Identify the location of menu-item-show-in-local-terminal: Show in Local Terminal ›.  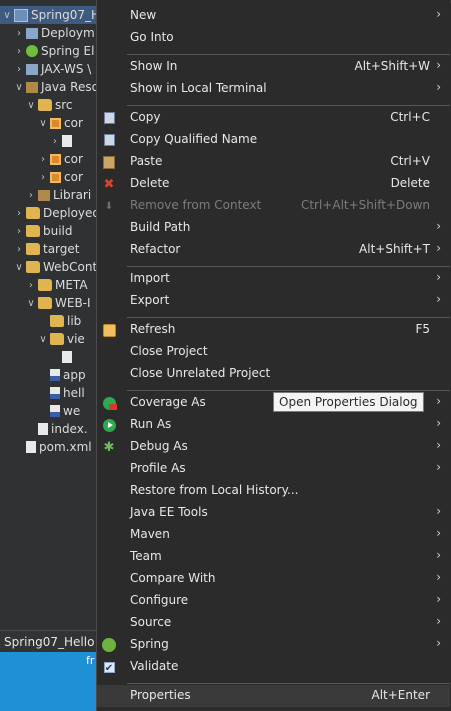
(273, 89).